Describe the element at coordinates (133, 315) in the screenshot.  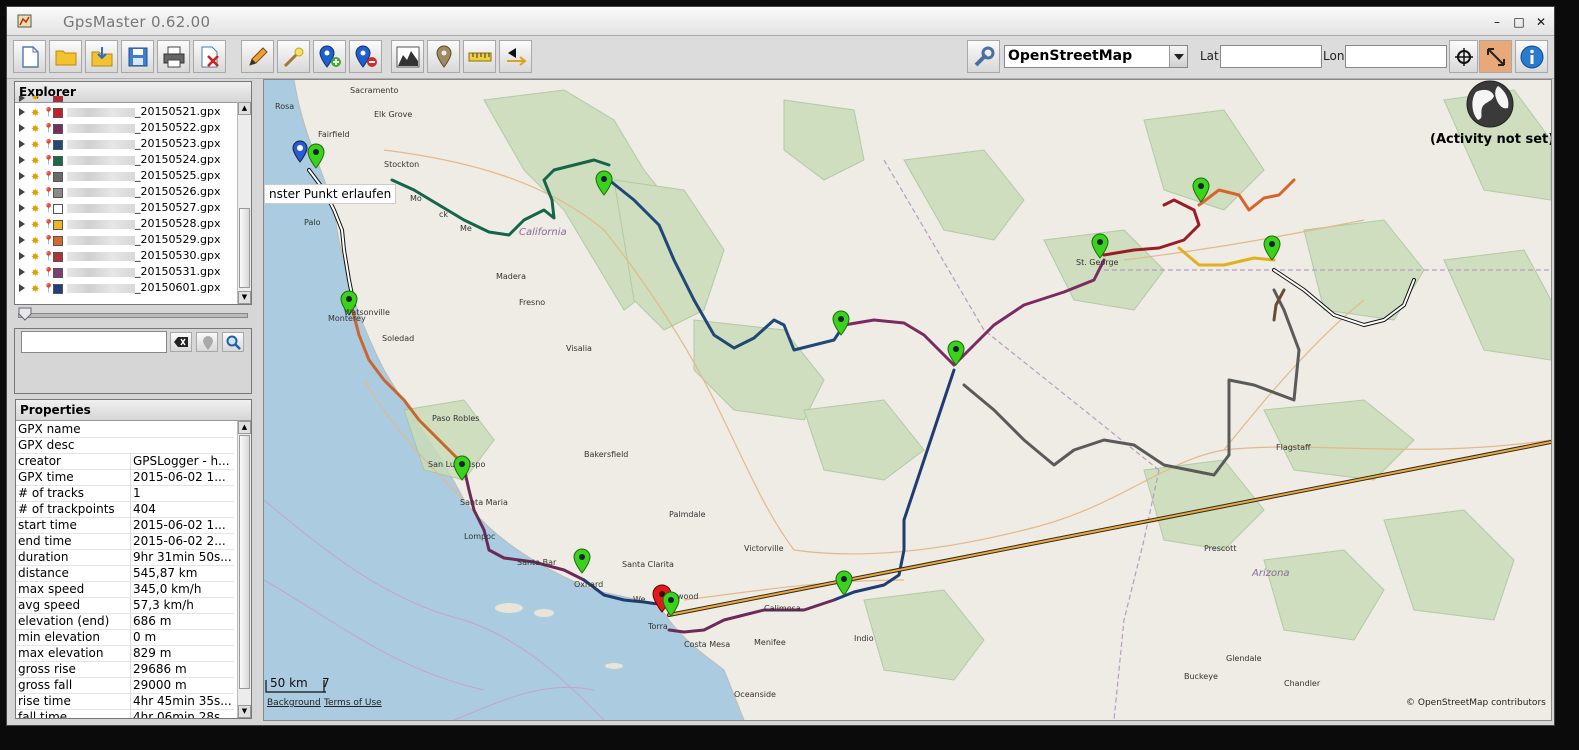
I see `timeline-slider` at that location.